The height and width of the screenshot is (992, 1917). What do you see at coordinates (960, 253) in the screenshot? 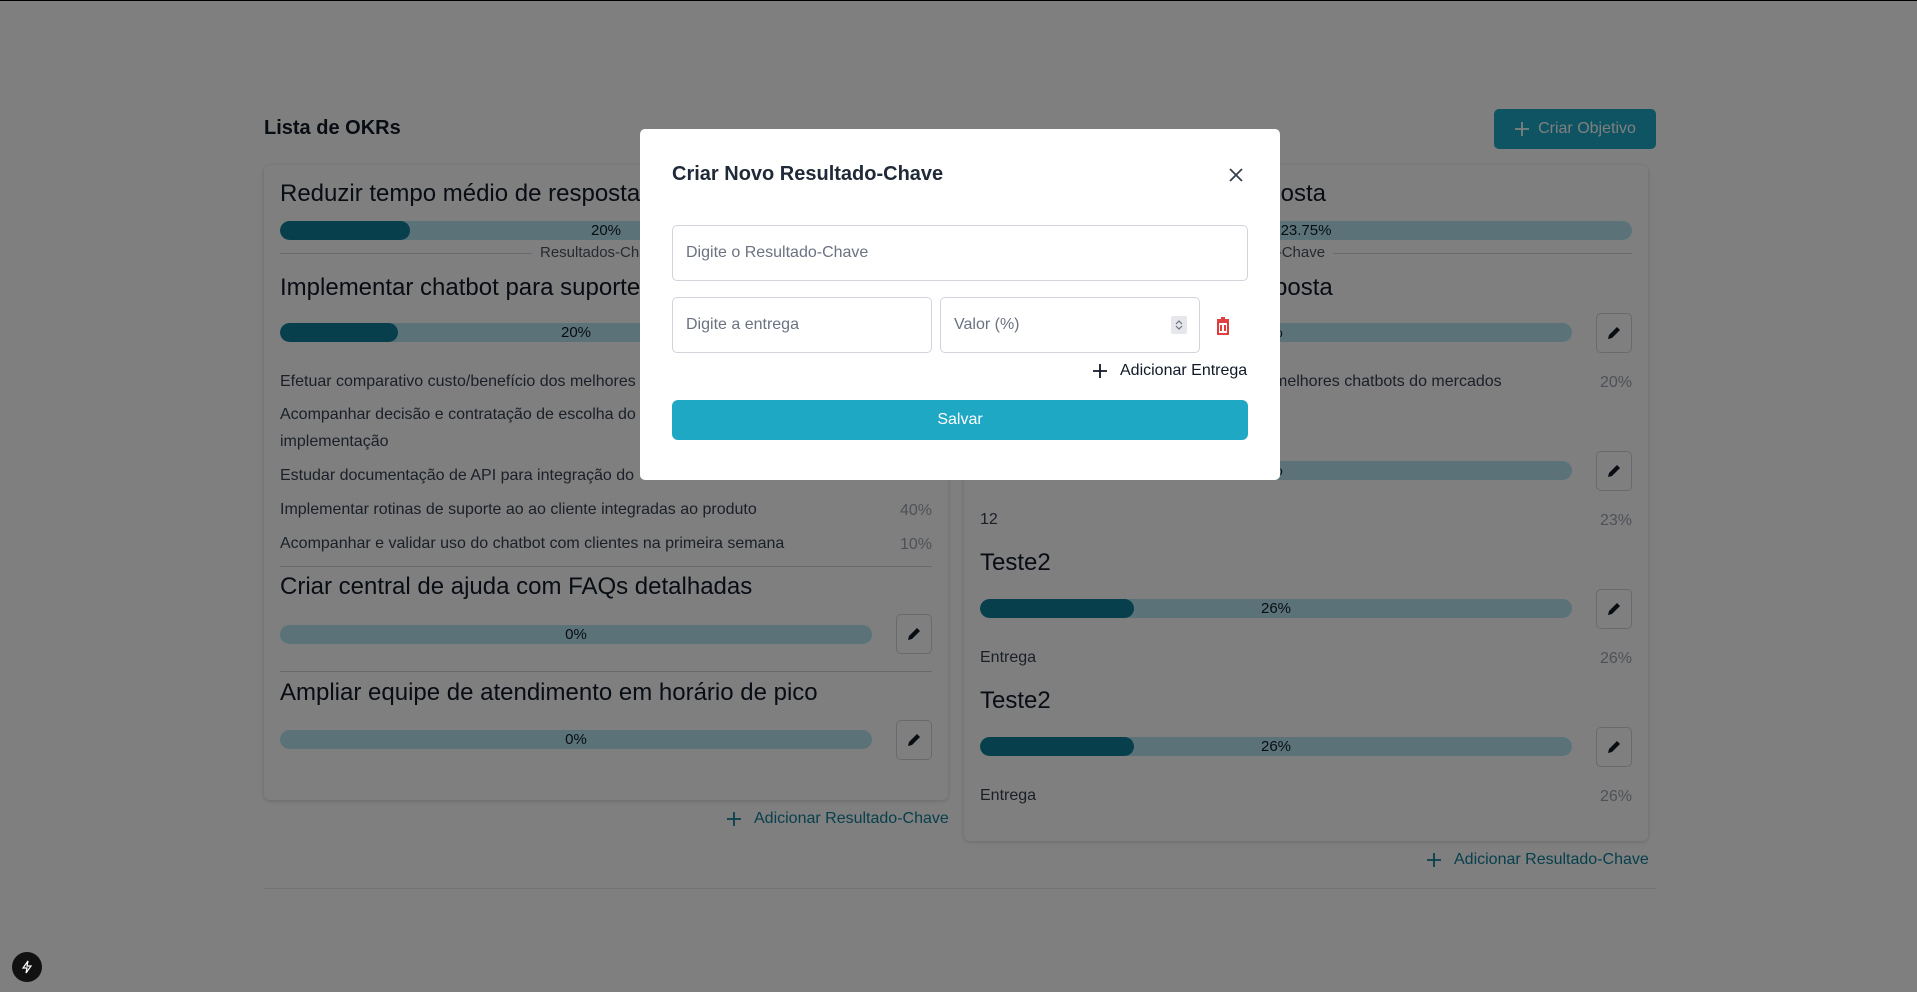
I see `key-result-input: Digite o Resultado-Chave` at bounding box center [960, 253].